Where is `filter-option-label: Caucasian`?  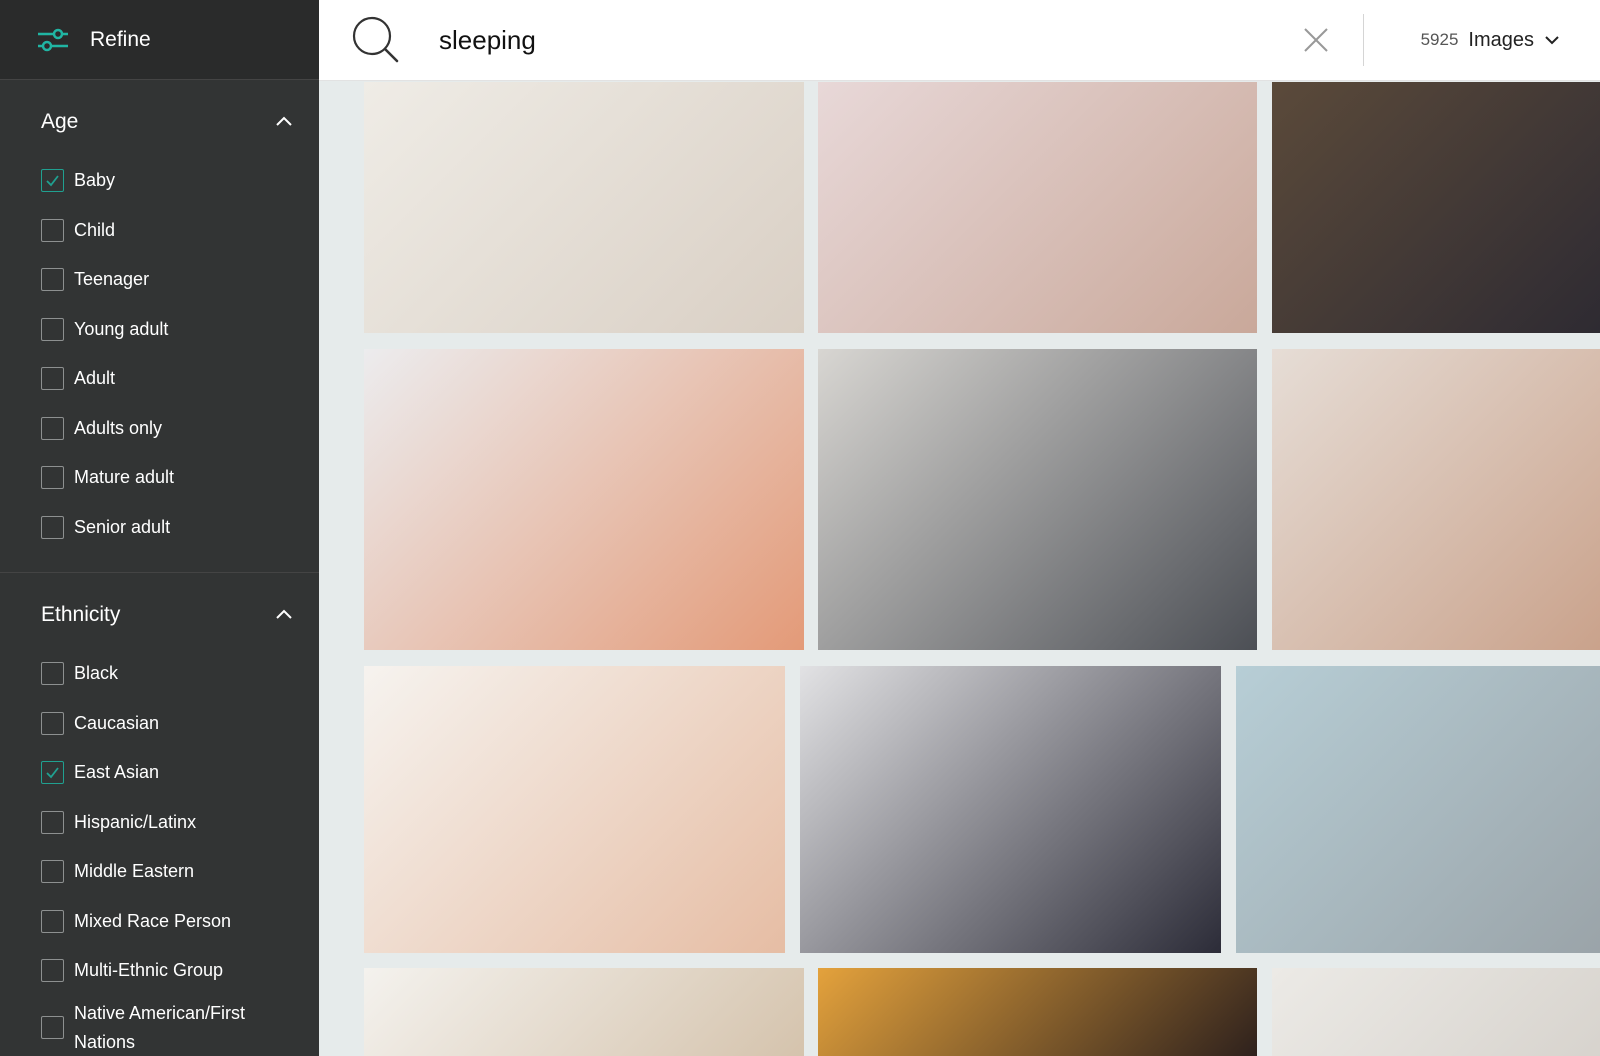 filter-option-label: Caucasian is located at coordinates (117, 722).